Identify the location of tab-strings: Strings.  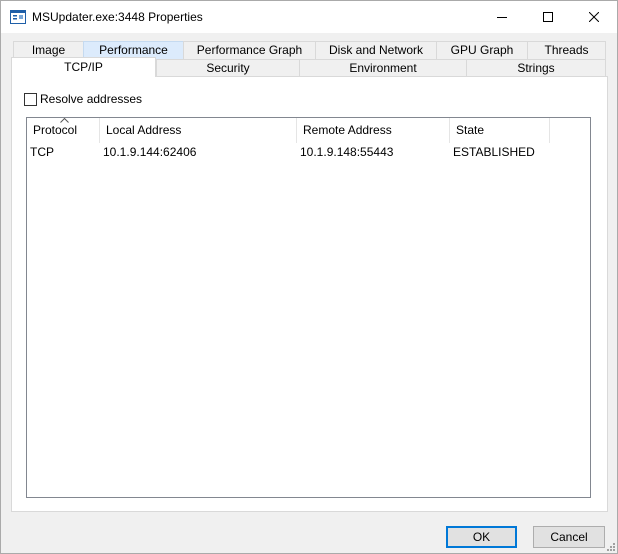
(536, 68).